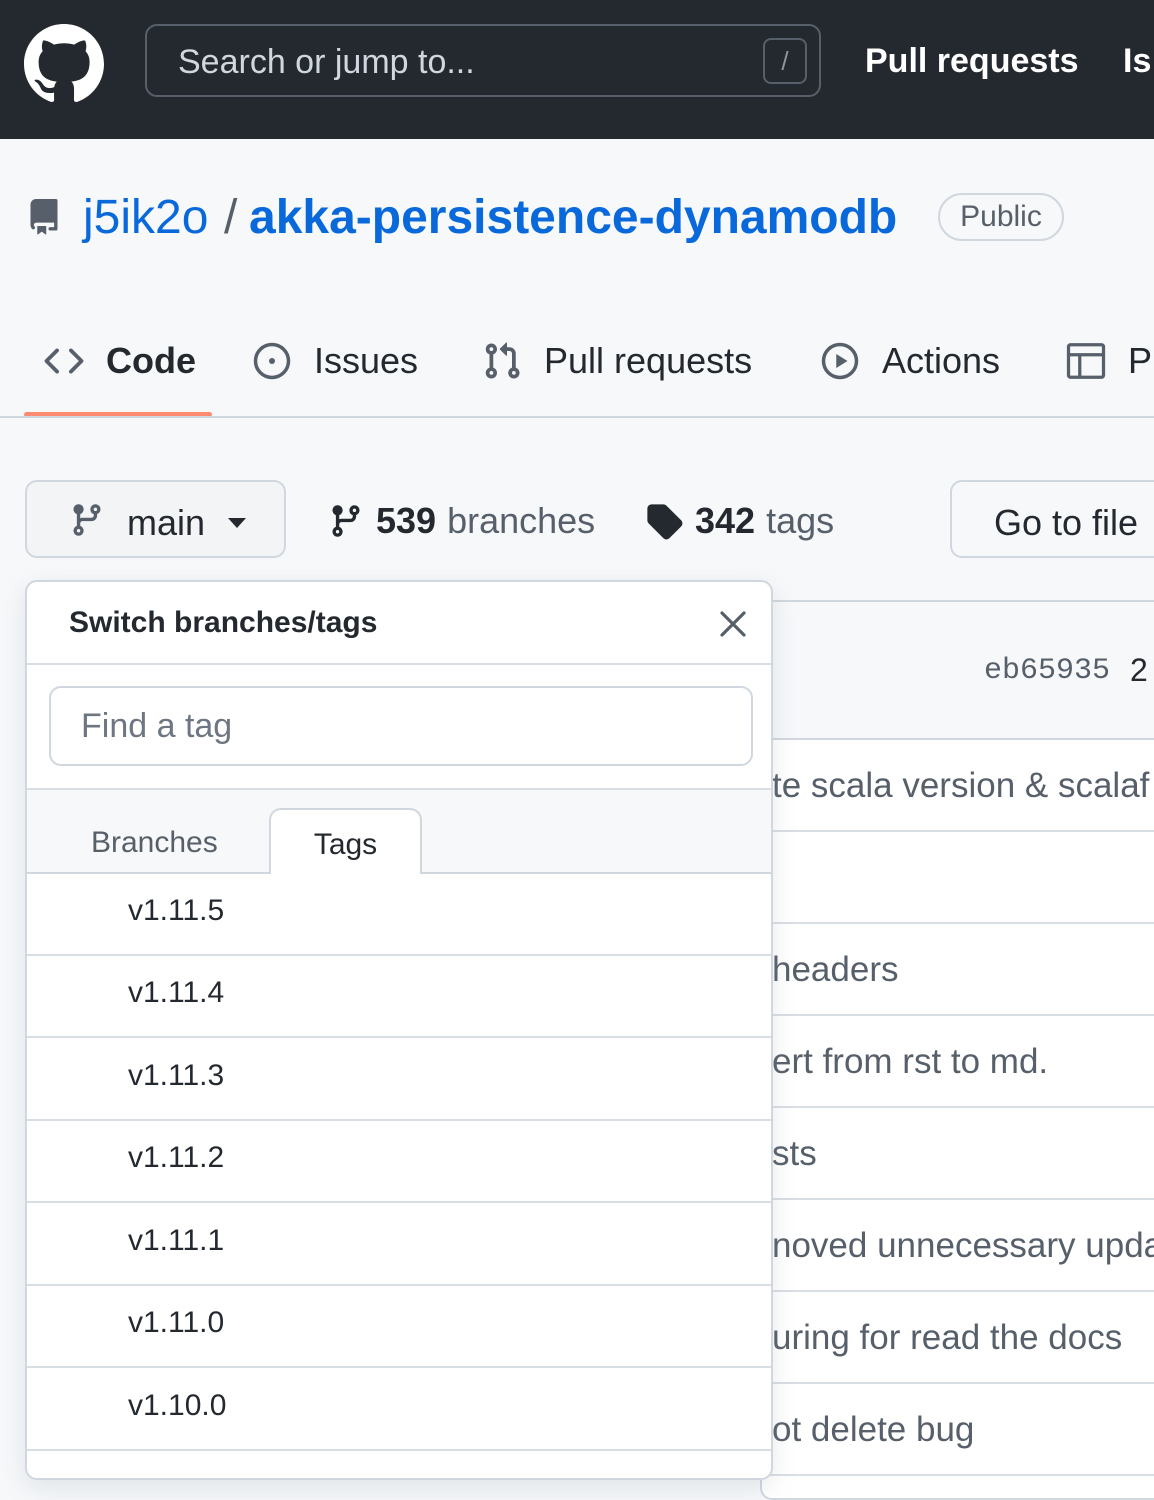 This screenshot has width=1154, height=1500. What do you see at coordinates (873, 1430) in the screenshot?
I see `commit-message: ot delete bug` at bounding box center [873, 1430].